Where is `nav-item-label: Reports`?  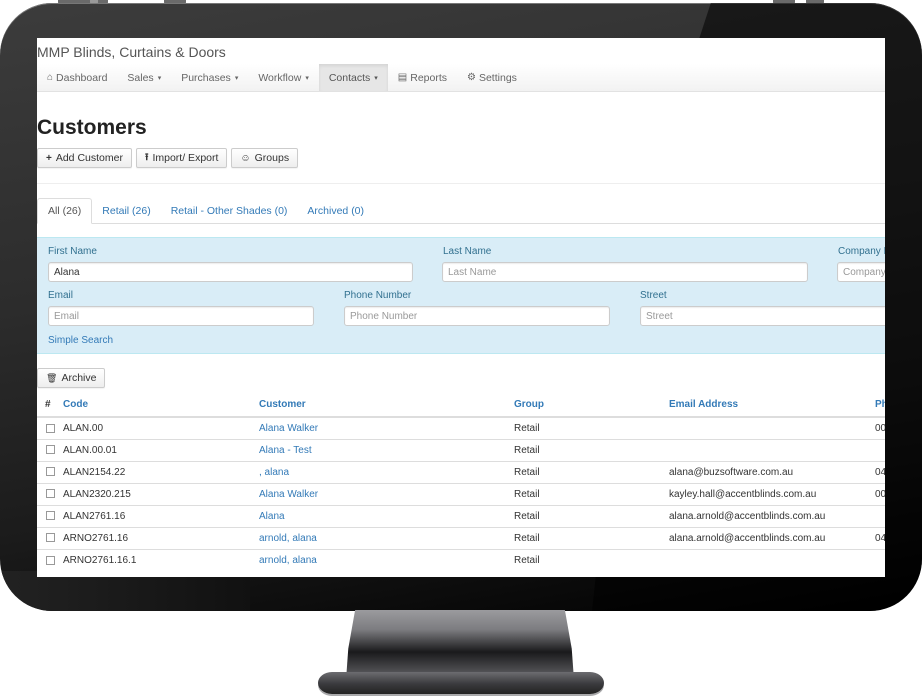
nav-item-label: Reports is located at coordinates (428, 77).